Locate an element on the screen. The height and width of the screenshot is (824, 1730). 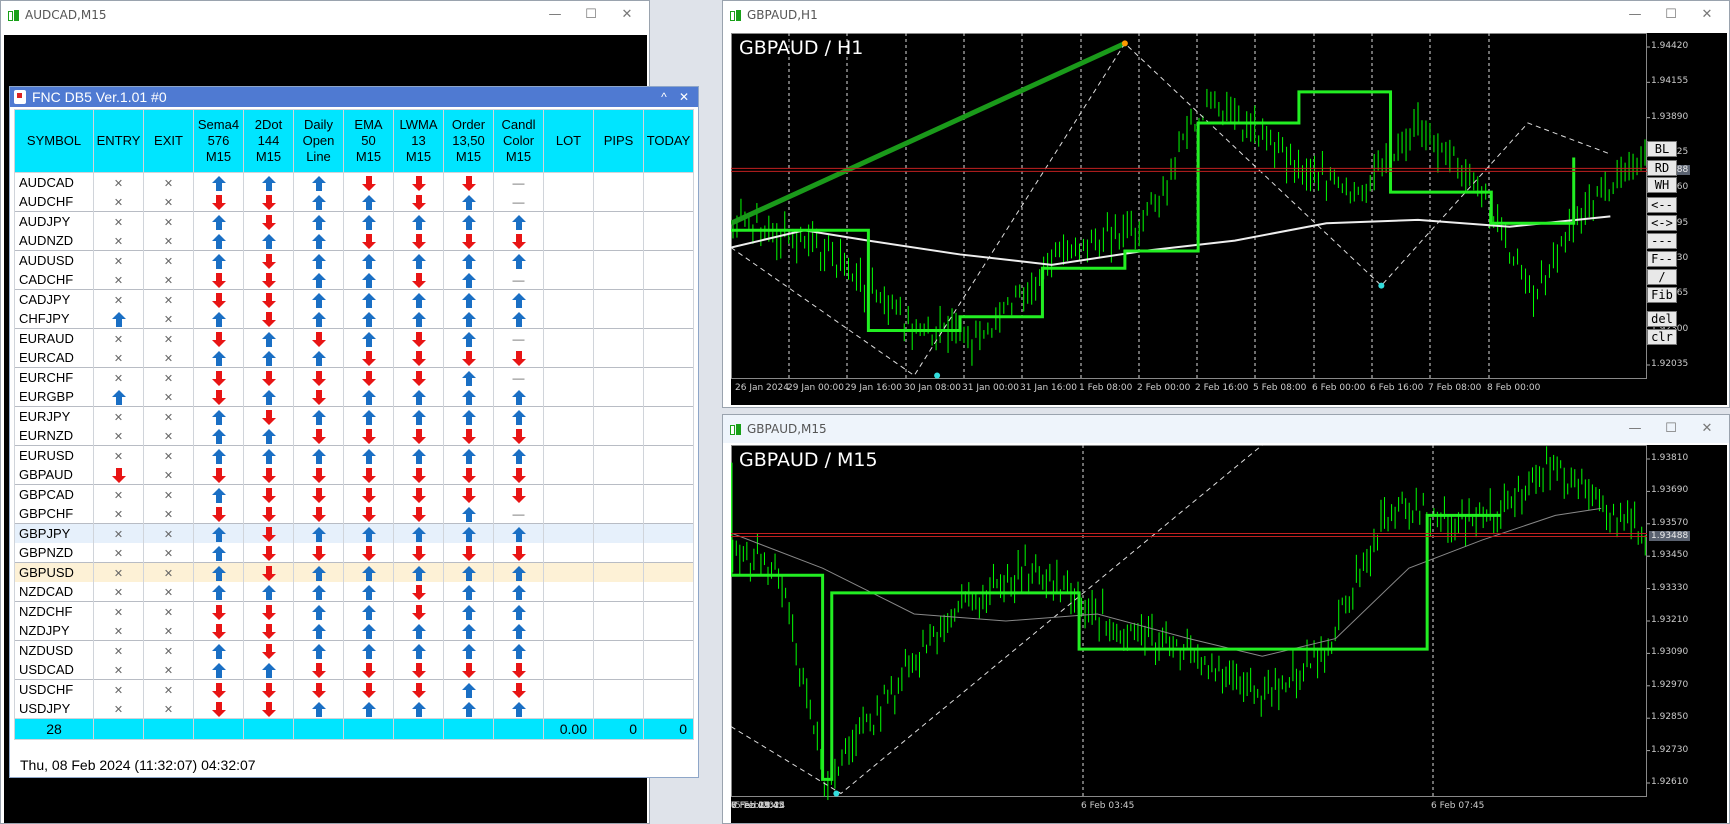
symbol-cell: USDJPY is located at coordinates (54, 709).